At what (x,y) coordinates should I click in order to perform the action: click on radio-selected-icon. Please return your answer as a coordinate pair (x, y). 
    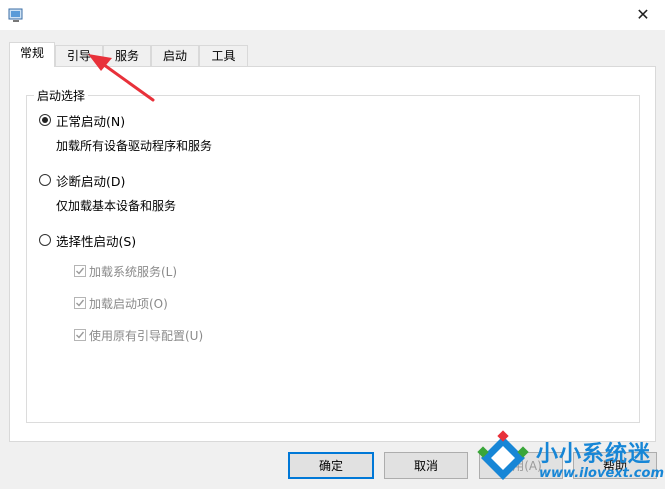
    Looking at the image, I should click on (45, 120).